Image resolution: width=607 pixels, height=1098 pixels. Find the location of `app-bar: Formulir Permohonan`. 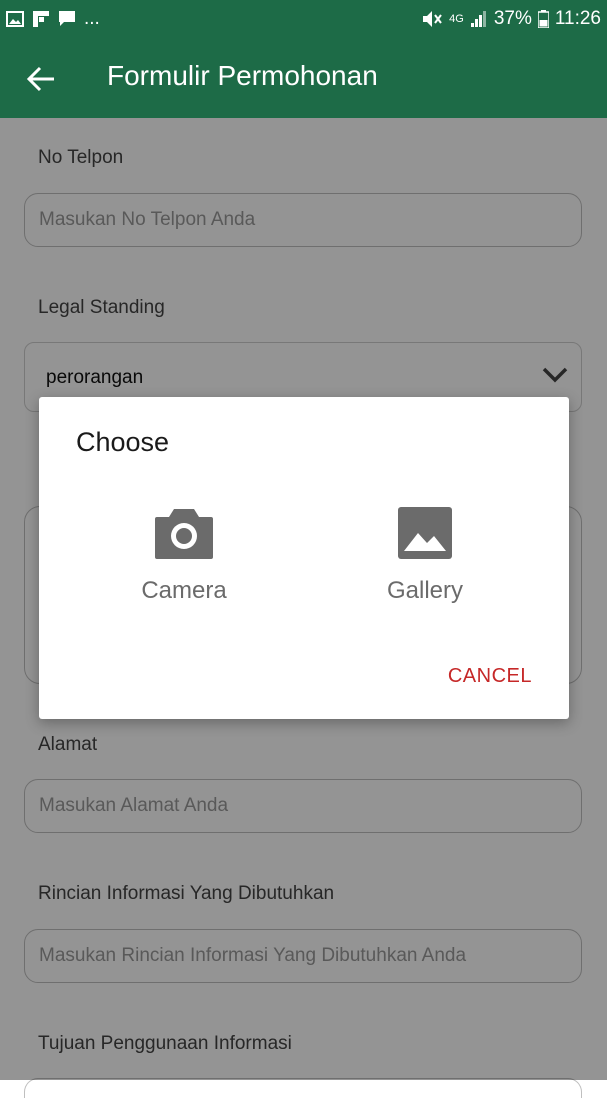

app-bar: Formulir Permohonan is located at coordinates (303, 78).